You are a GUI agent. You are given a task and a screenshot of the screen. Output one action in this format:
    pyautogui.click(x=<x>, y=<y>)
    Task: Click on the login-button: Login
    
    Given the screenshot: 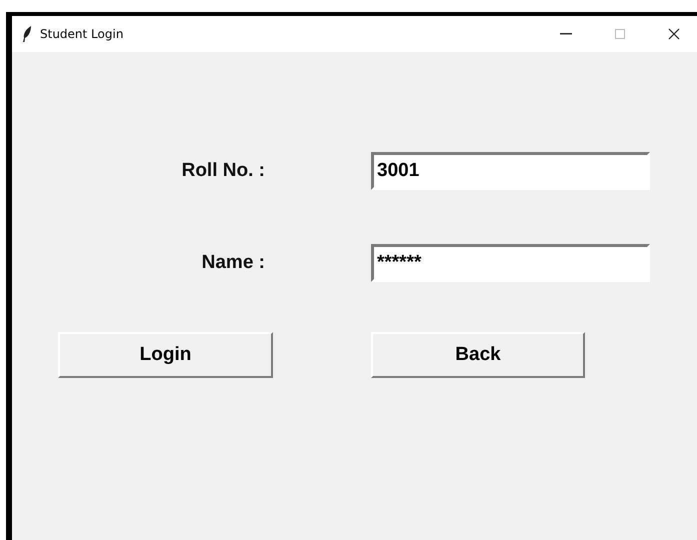 What is the action you would take?
    pyautogui.click(x=165, y=355)
    